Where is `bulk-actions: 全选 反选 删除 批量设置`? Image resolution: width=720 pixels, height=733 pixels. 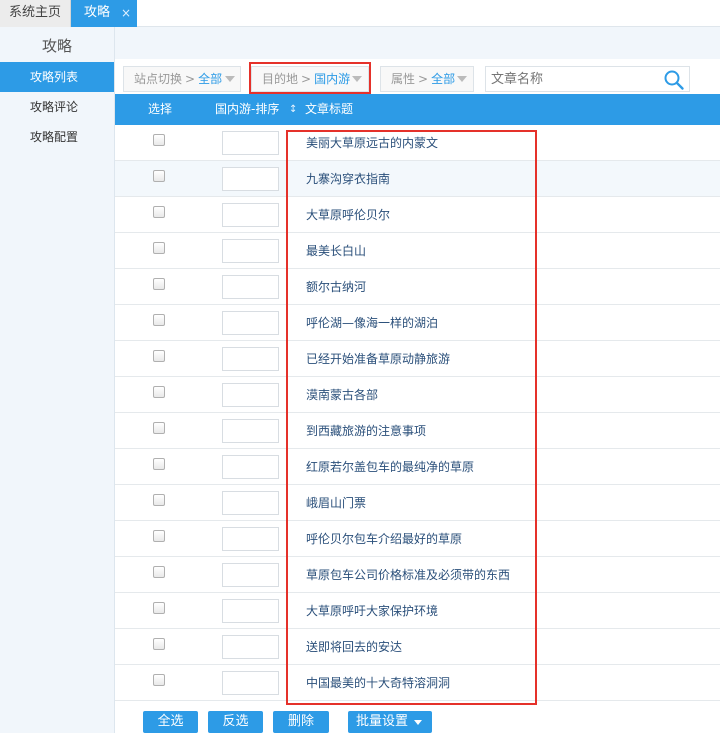 bulk-actions: 全选 反选 删除 批量设置 is located at coordinates (417, 722).